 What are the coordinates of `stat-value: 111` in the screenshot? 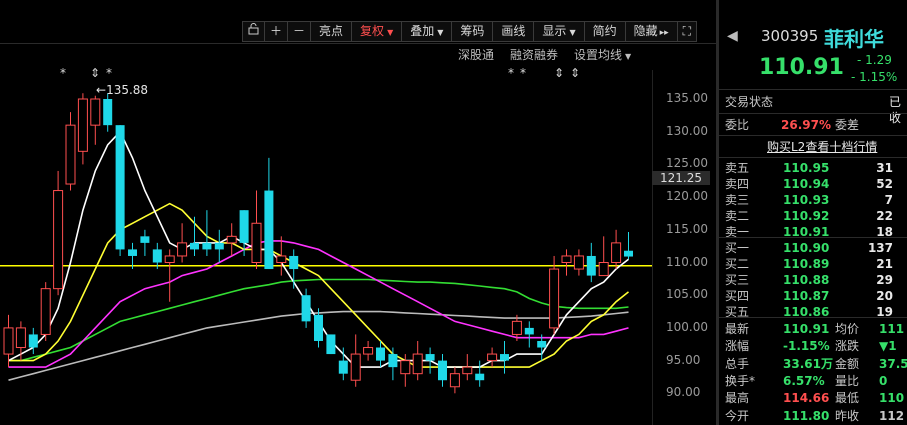 It's located at (892, 329).